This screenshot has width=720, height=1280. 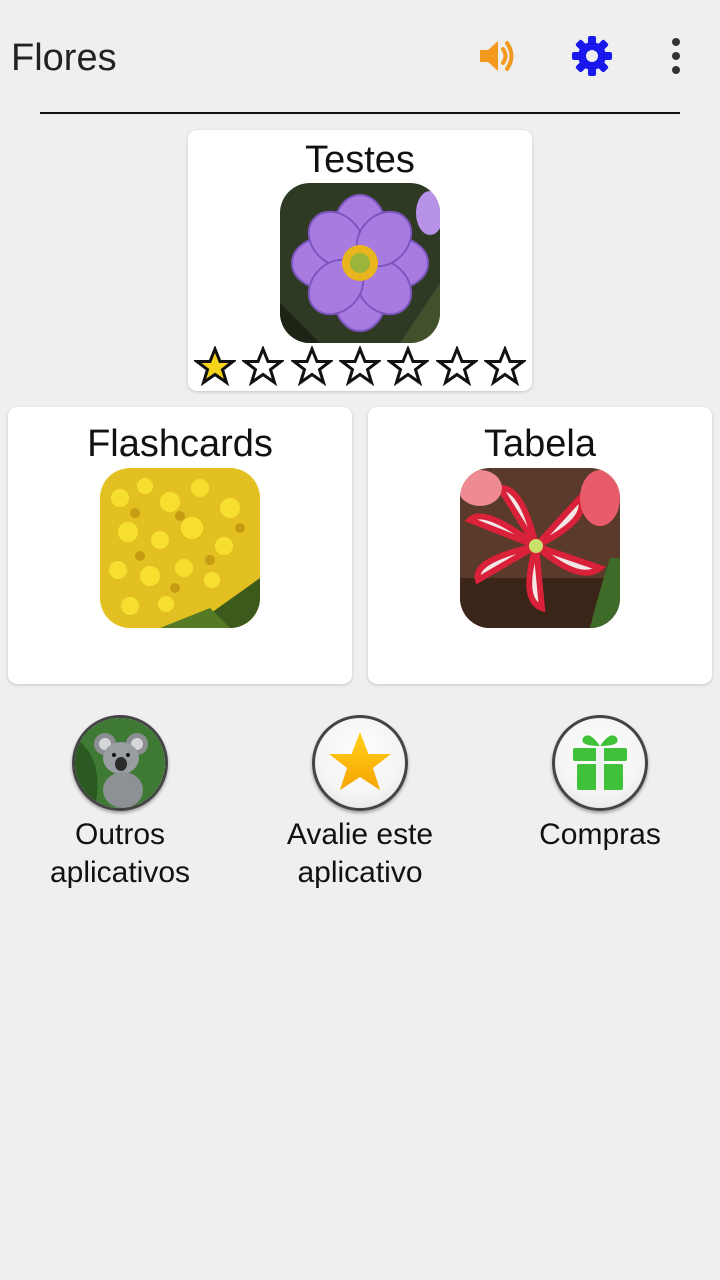 What do you see at coordinates (360, 56) in the screenshot?
I see `app-bar: Flores` at bounding box center [360, 56].